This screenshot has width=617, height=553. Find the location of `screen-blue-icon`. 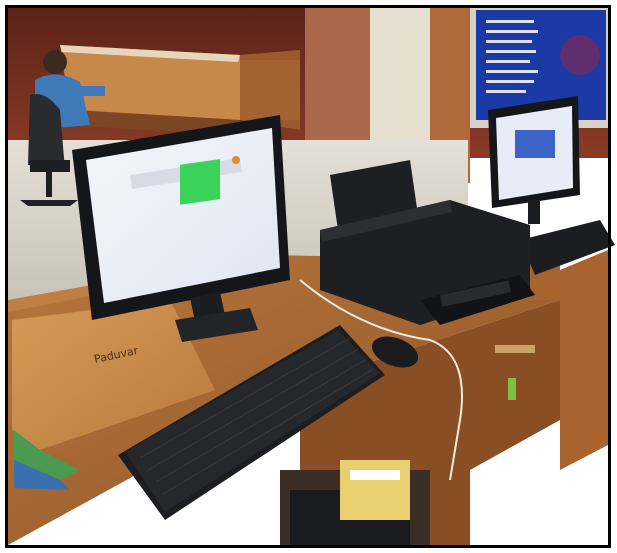

screen-blue-icon is located at coordinates (535, 144).